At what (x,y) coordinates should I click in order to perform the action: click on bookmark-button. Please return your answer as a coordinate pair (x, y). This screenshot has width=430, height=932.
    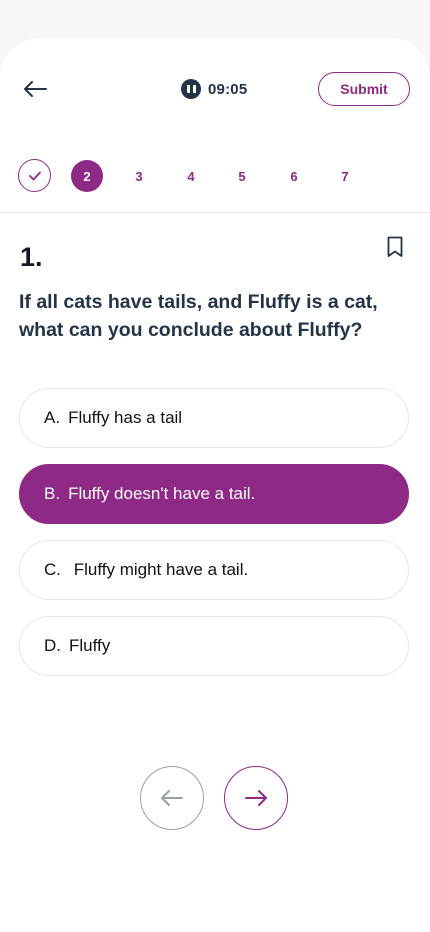
    Looking at the image, I should click on (395, 247).